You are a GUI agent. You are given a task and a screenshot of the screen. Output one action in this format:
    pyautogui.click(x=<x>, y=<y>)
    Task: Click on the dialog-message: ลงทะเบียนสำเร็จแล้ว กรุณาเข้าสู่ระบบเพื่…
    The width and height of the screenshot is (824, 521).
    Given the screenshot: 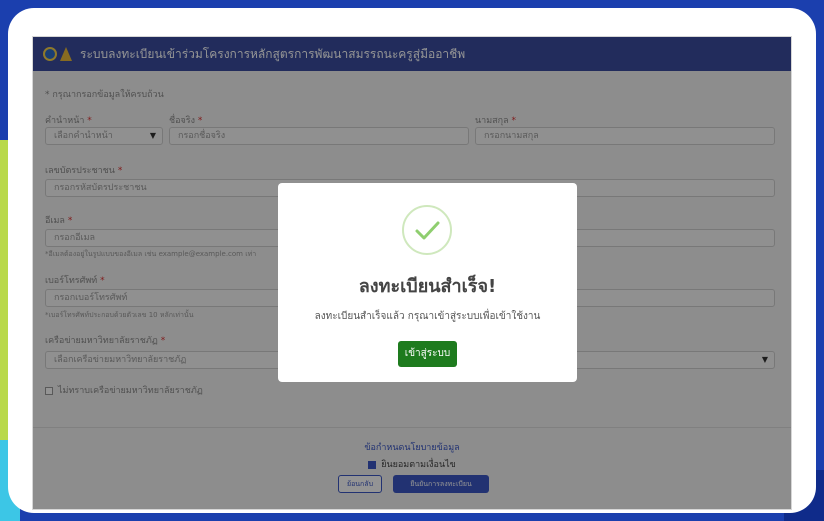 What is the action you would take?
    pyautogui.click(x=427, y=316)
    